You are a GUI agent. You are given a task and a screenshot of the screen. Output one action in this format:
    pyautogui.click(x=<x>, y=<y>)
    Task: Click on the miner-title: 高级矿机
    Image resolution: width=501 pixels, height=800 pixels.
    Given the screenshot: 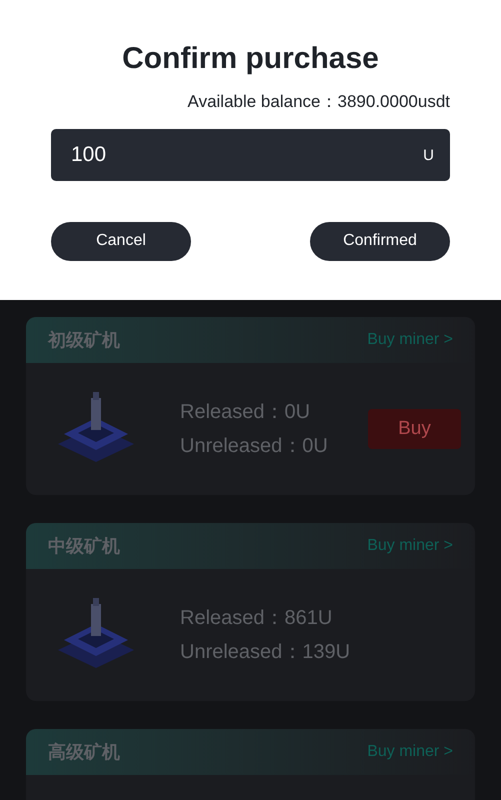 What is the action you would take?
    pyautogui.click(x=84, y=752)
    